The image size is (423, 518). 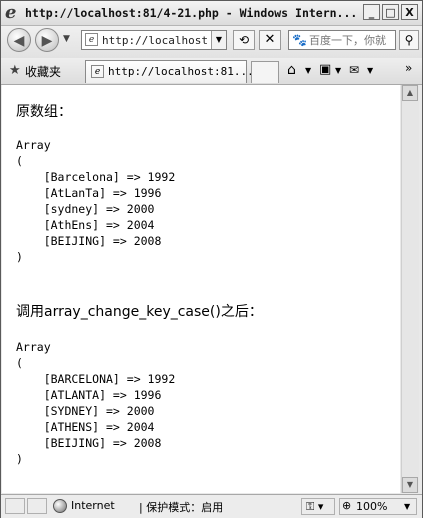 I want to click on status-bar: Internet | 保护模式：启用 ⚿ ▾ ⊕ 100% ▼, so click(x=211, y=506).